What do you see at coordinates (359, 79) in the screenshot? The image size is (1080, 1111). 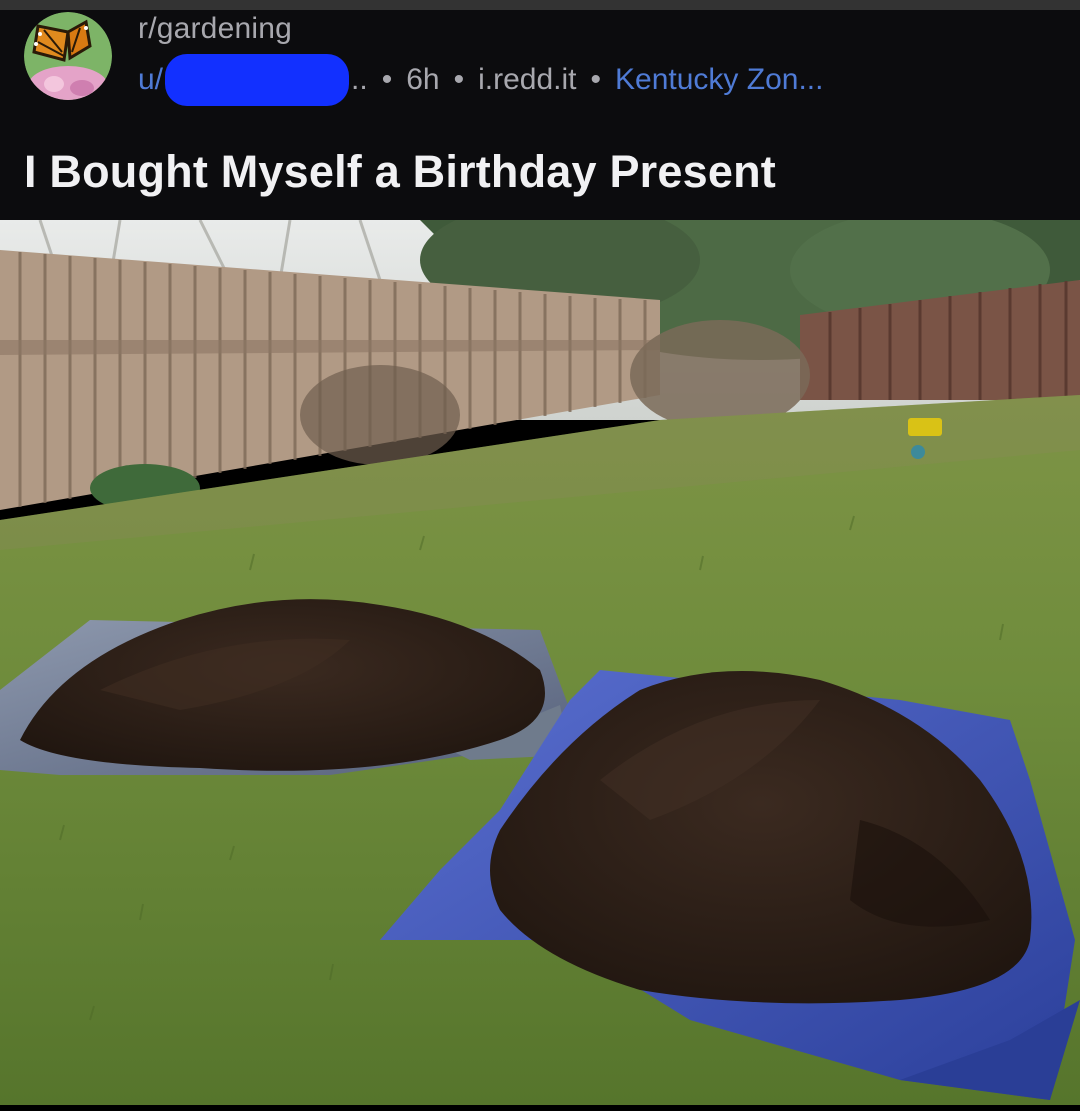 I see `username-suffix: ..` at bounding box center [359, 79].